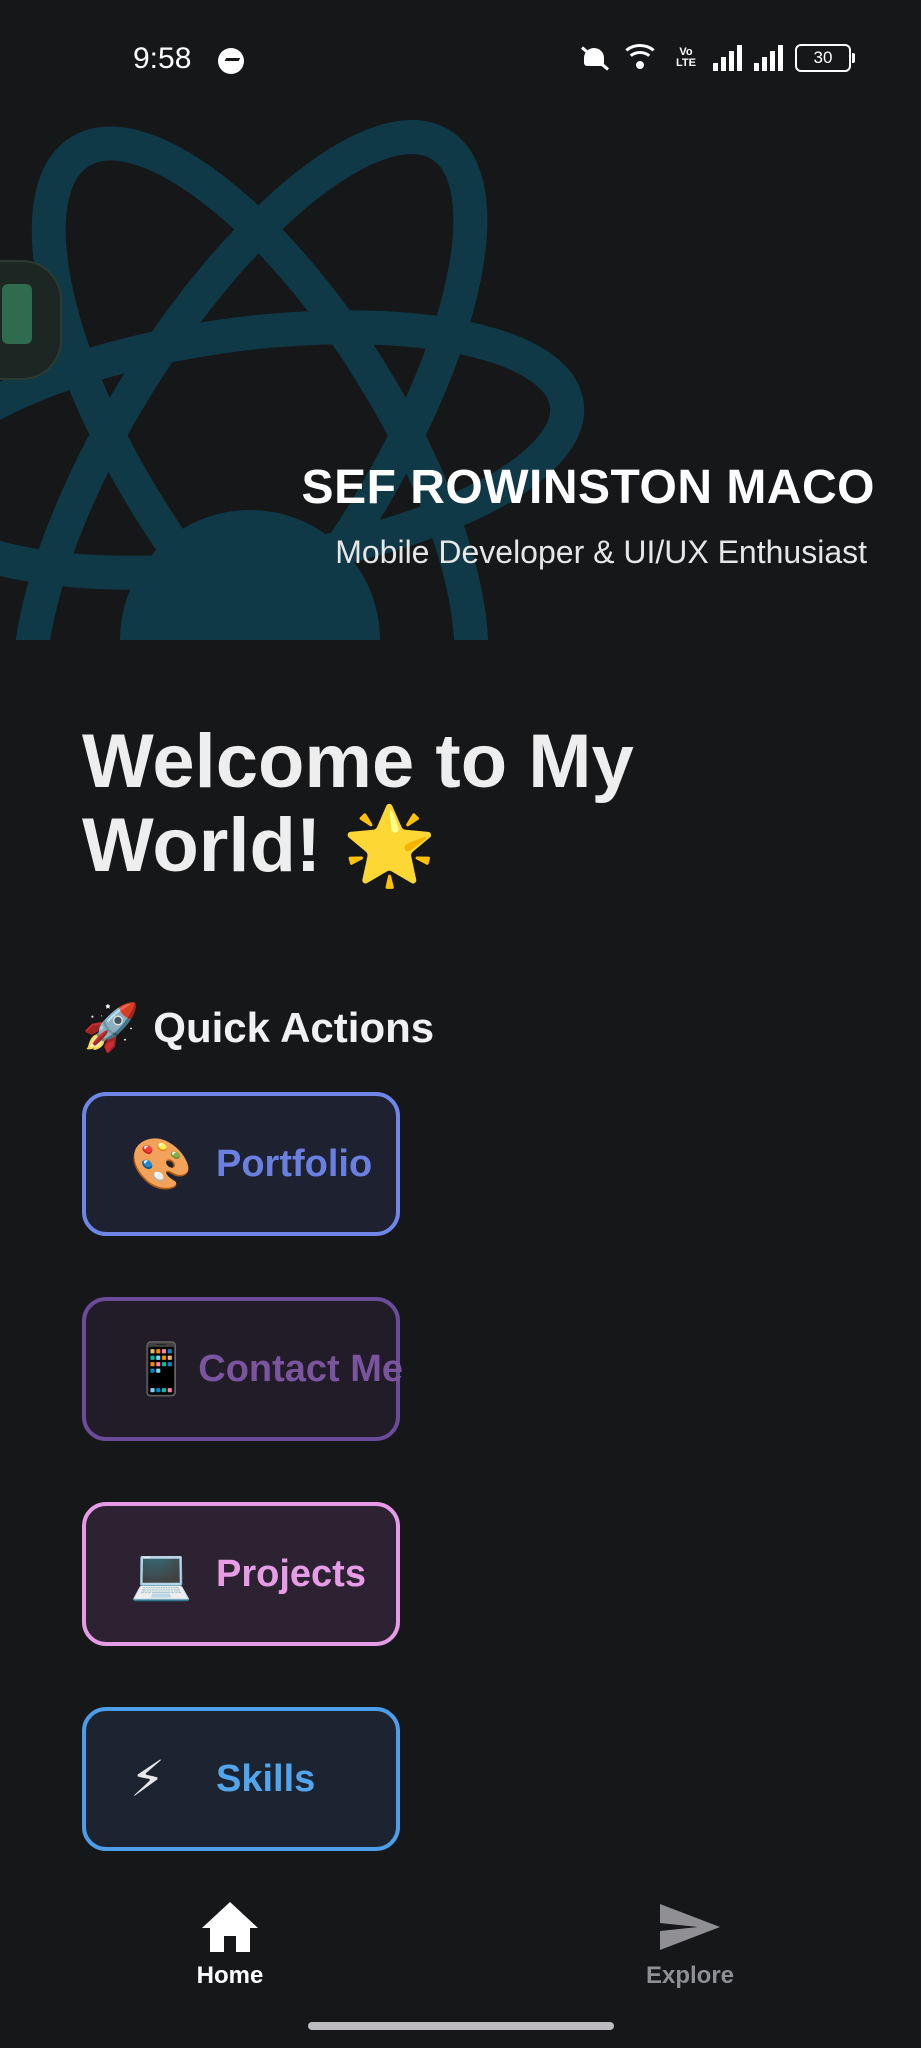 The width and height of the screenshot is (921, 2048). I want to click on skills-label: Skills, so click(266, 1778).